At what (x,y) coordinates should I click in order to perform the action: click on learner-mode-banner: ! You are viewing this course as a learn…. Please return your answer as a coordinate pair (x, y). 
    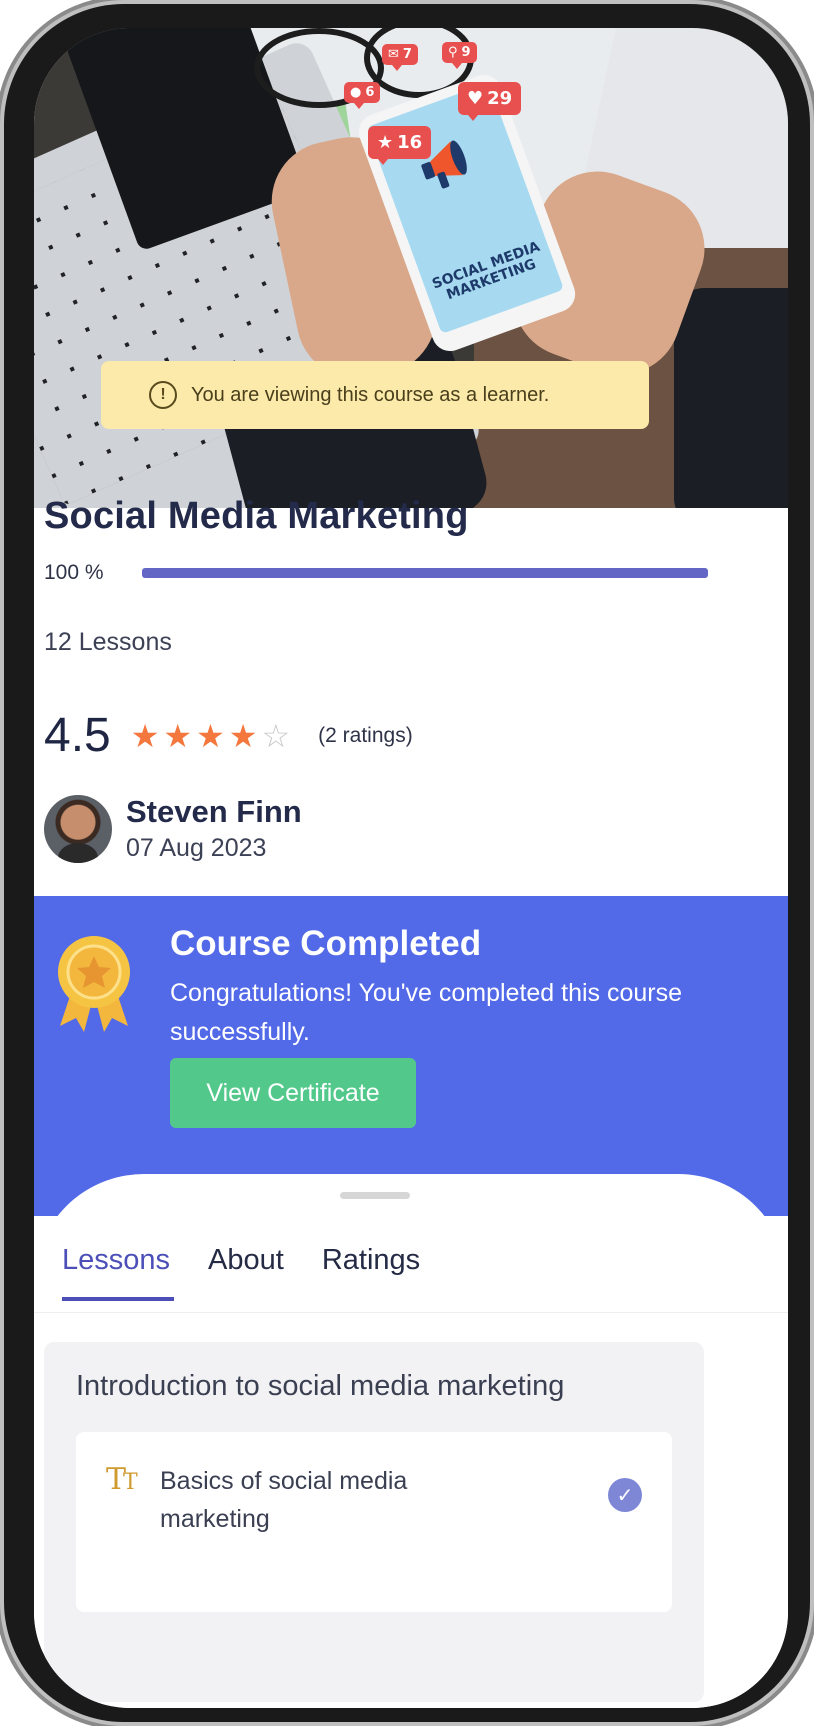
    Looking at the image, I should click on (375, 395).